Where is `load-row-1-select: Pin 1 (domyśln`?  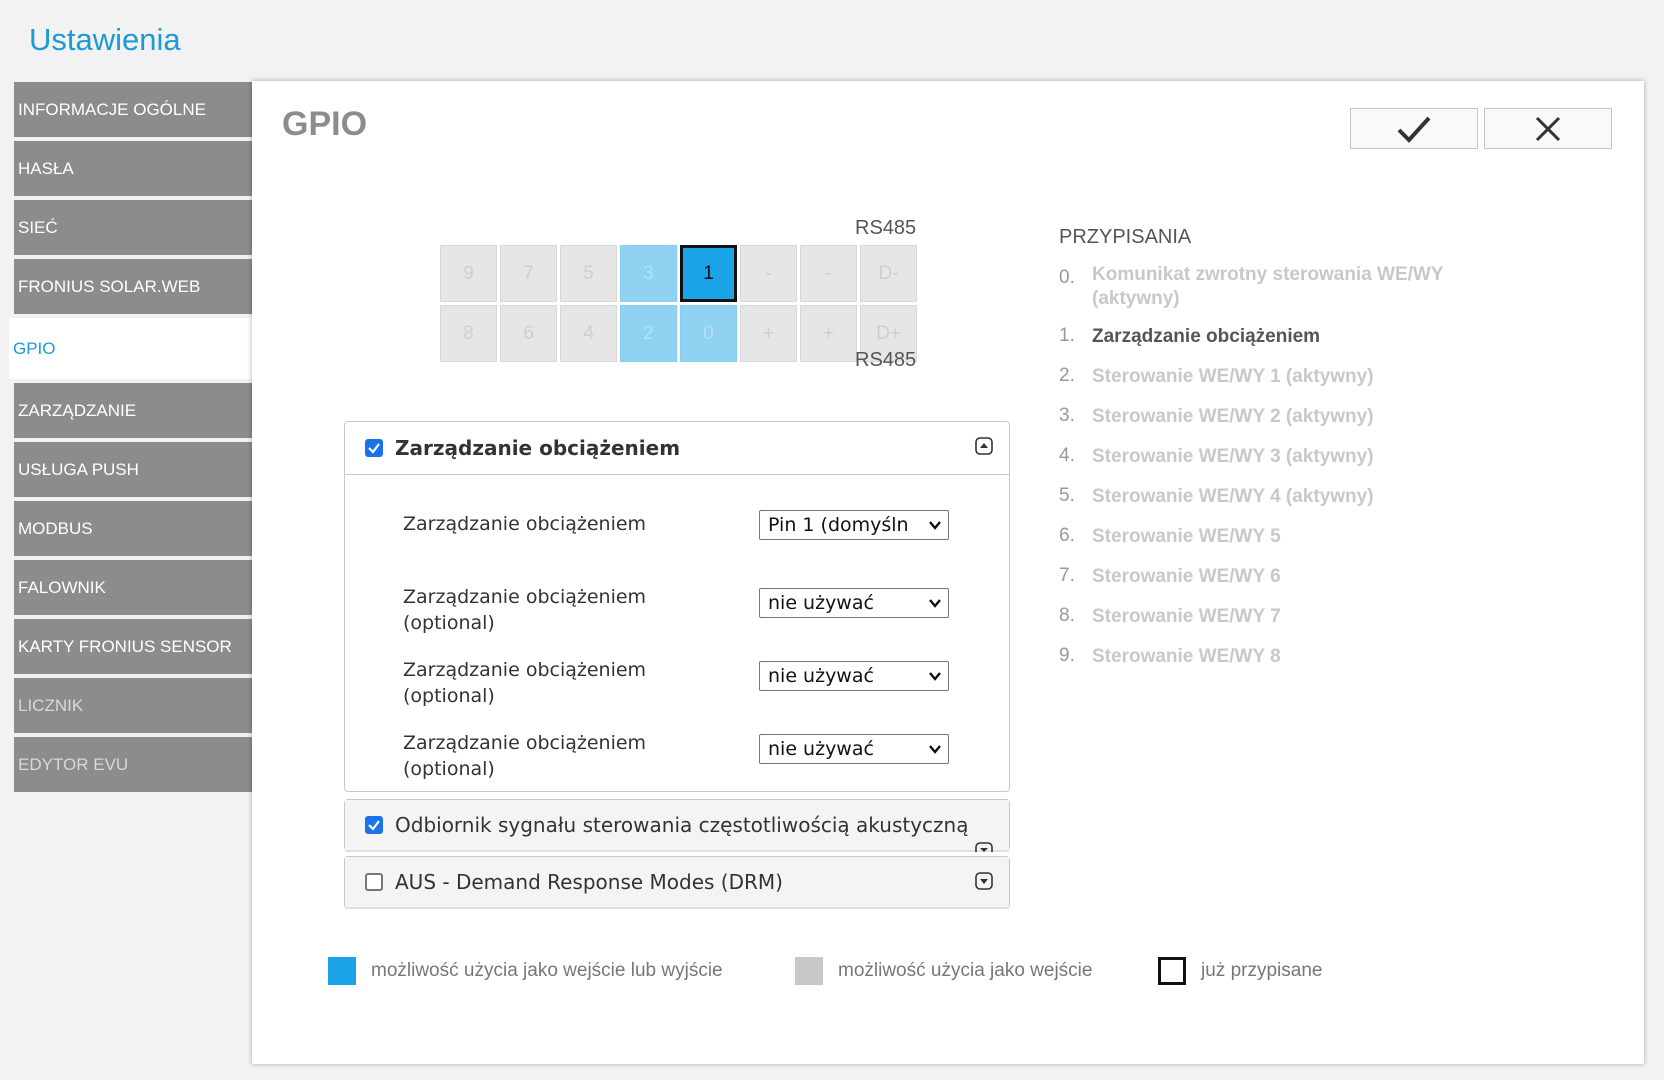
load-row-1-select: Pin 1 (domyśln is located at coordinates (854, 525).